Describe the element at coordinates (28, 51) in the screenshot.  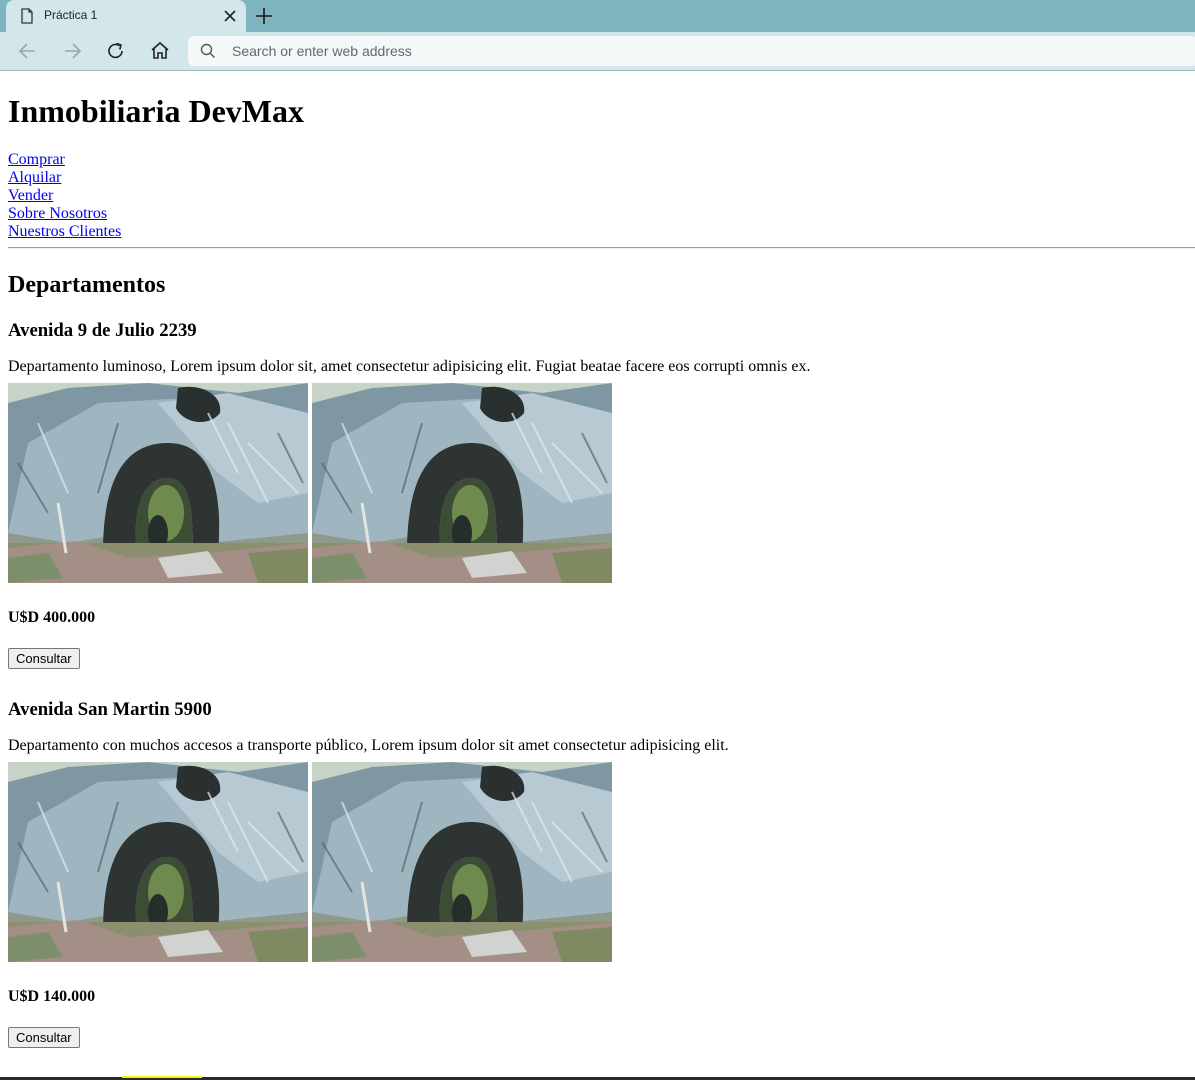
I see `back-icon` at that location.